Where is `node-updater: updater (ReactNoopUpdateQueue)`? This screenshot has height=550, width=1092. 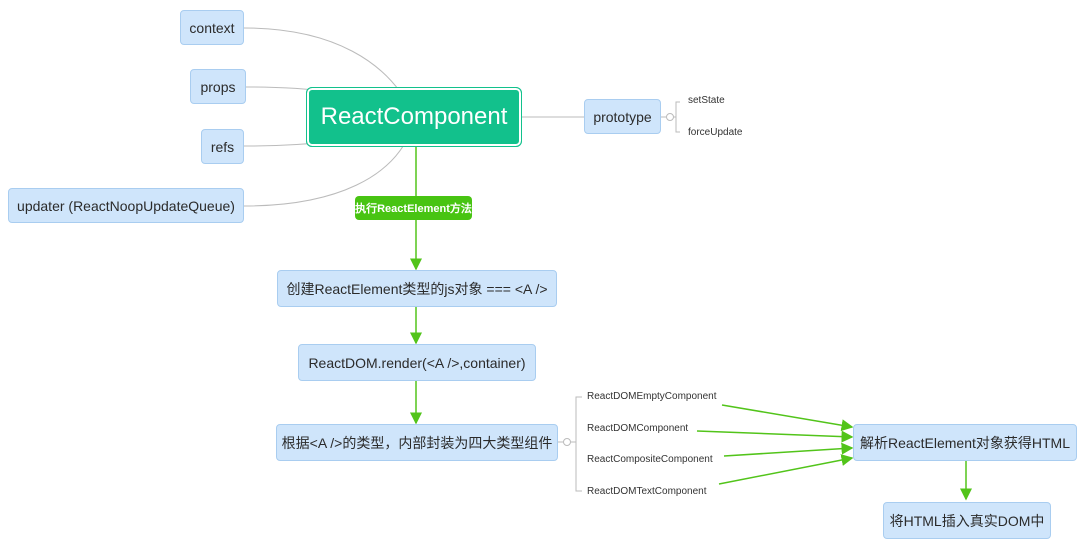 node-updater: updater (ReactNoopUpdateQueue) is located at coordinates (126, 205).